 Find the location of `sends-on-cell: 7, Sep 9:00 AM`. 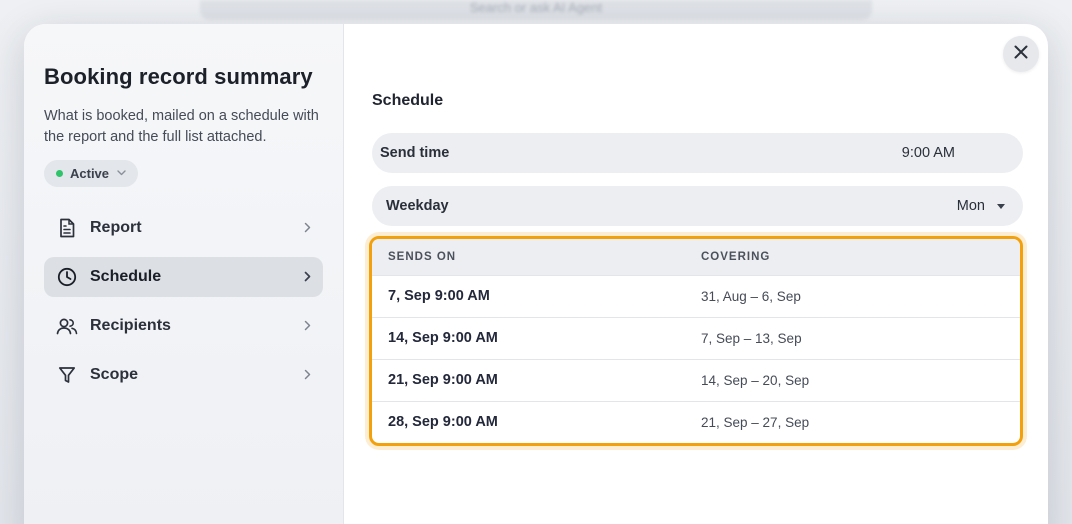

sends-on-cell: 7, Sep 9:00 AM is located at coordinates (528, 295).